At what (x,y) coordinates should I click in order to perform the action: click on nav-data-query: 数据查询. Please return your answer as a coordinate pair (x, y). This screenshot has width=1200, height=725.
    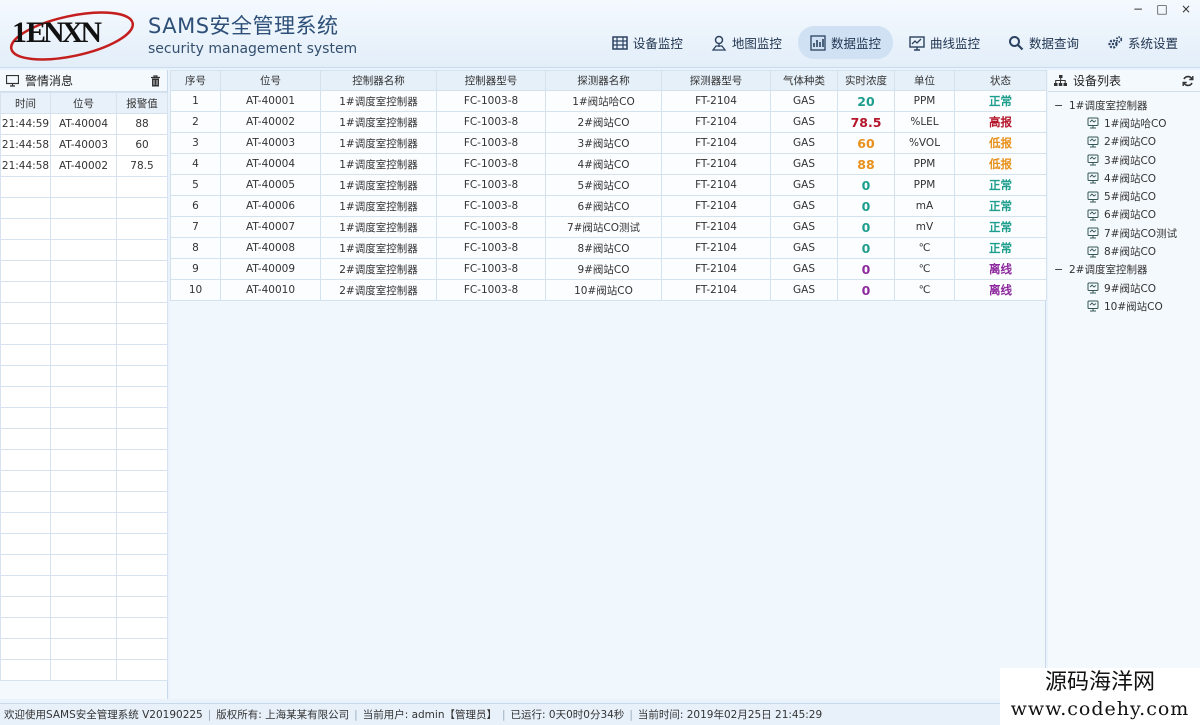
    Looking at the image, I should click on (1043, 42).